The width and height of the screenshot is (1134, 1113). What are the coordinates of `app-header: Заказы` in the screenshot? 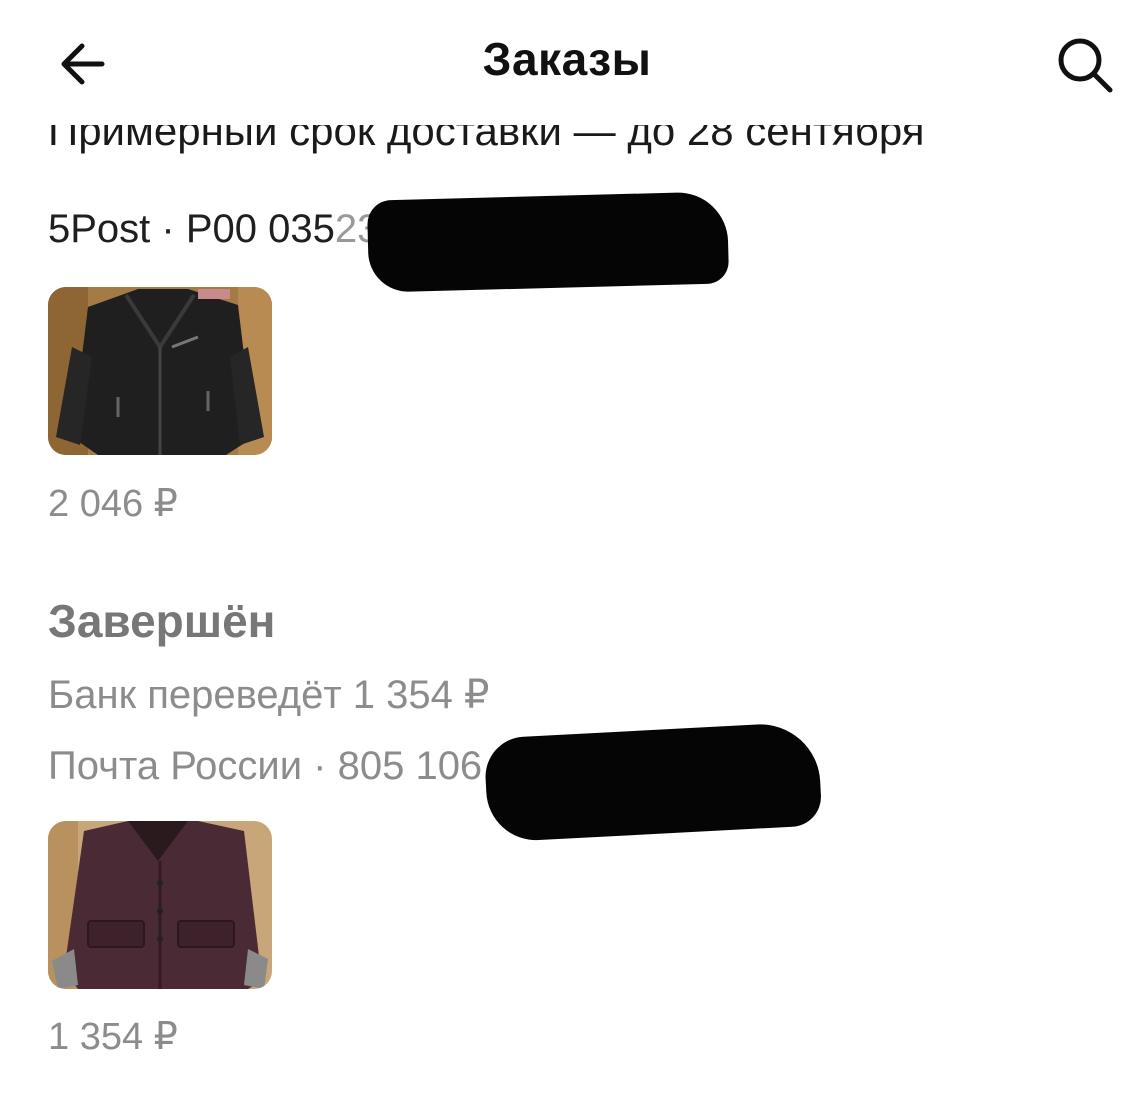 It's located at (567, 62).